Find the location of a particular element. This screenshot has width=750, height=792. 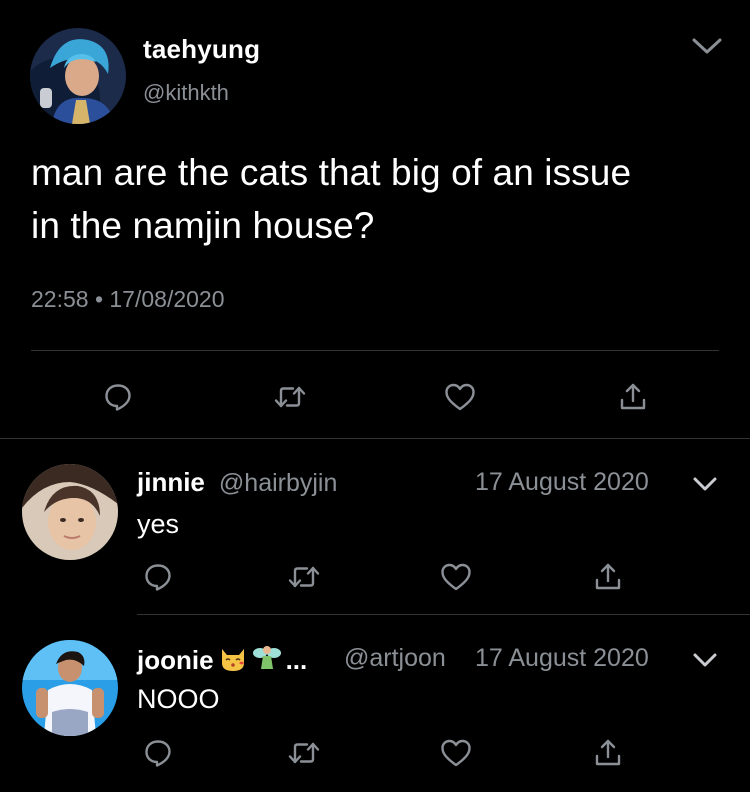

author-handle: @hairbyjin is located at coordinates (278, 483).